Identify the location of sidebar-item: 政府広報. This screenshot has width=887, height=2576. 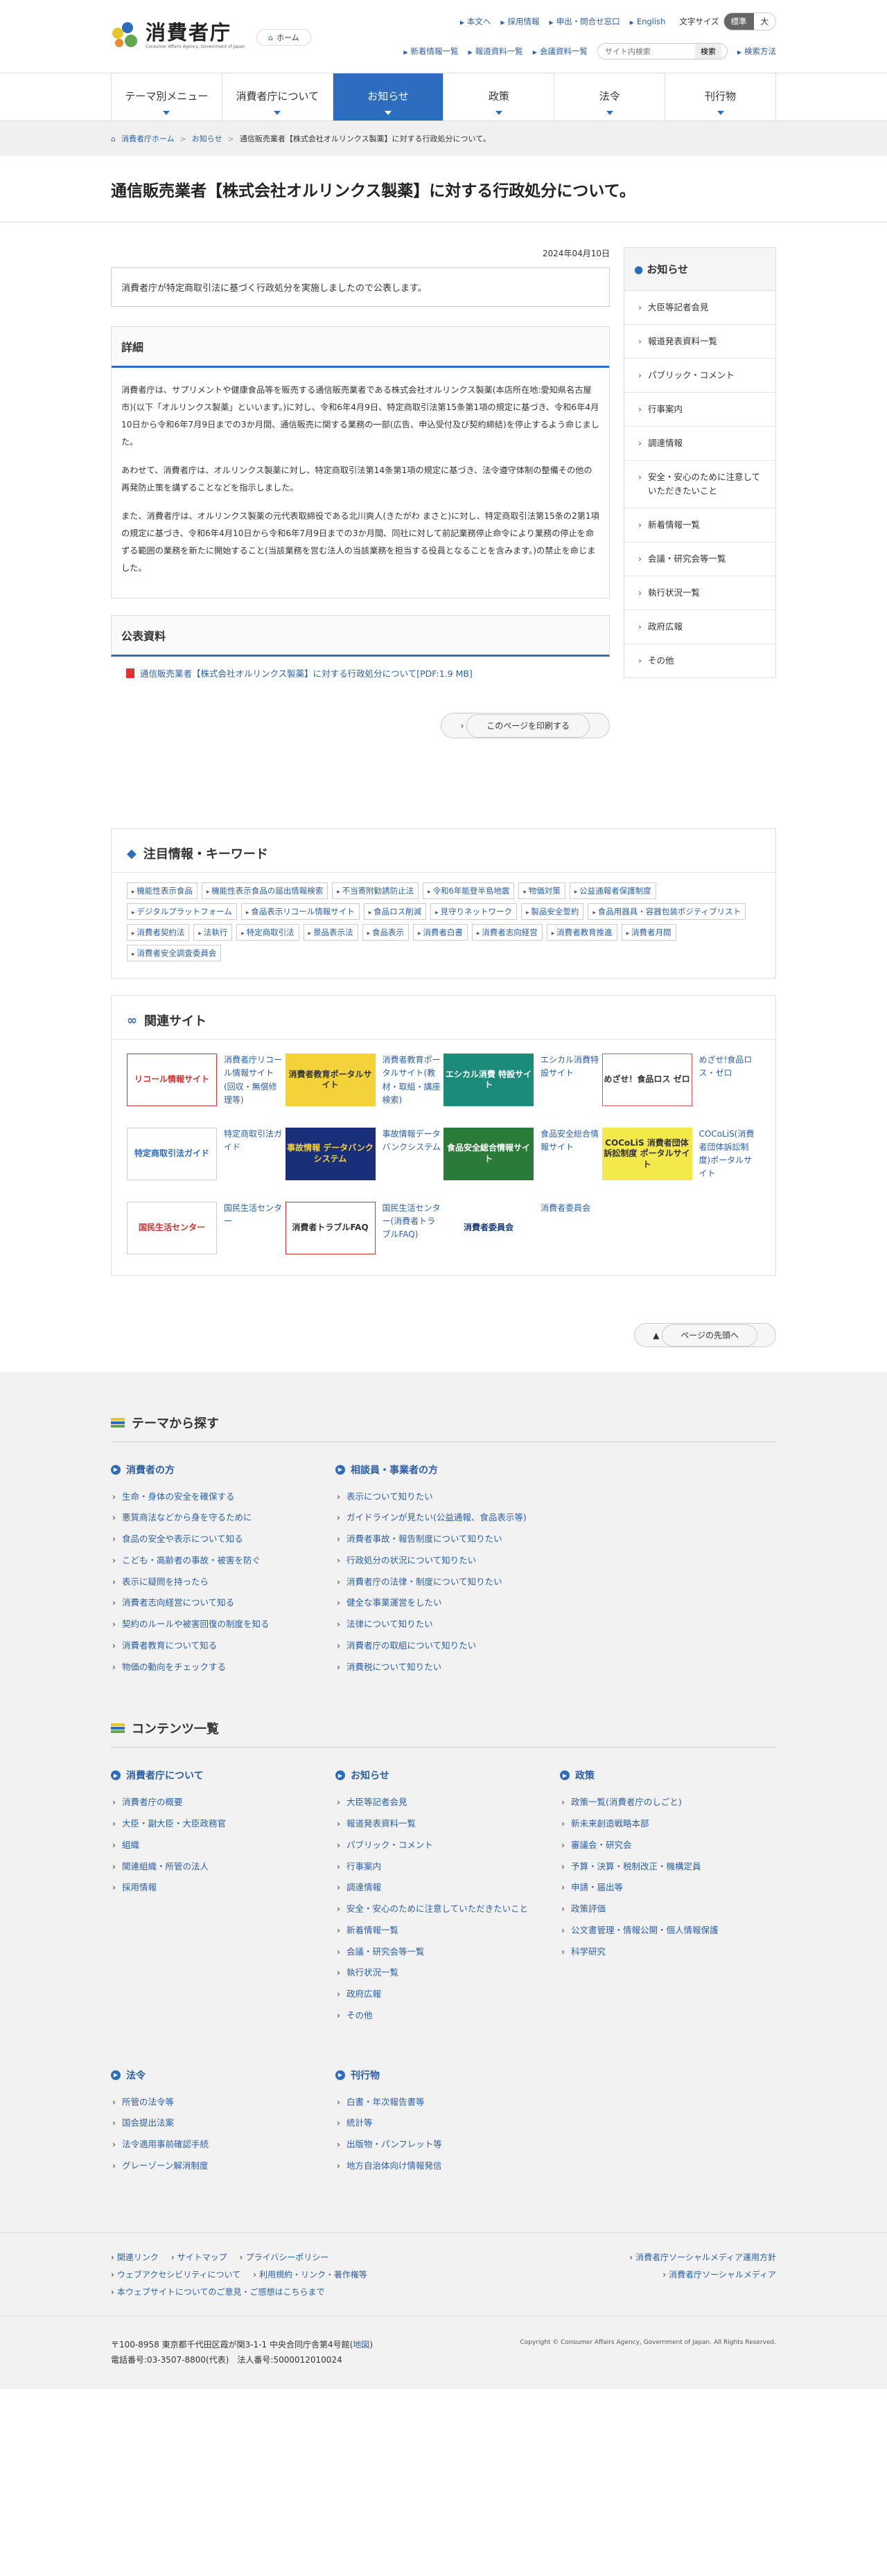
(699, 627).